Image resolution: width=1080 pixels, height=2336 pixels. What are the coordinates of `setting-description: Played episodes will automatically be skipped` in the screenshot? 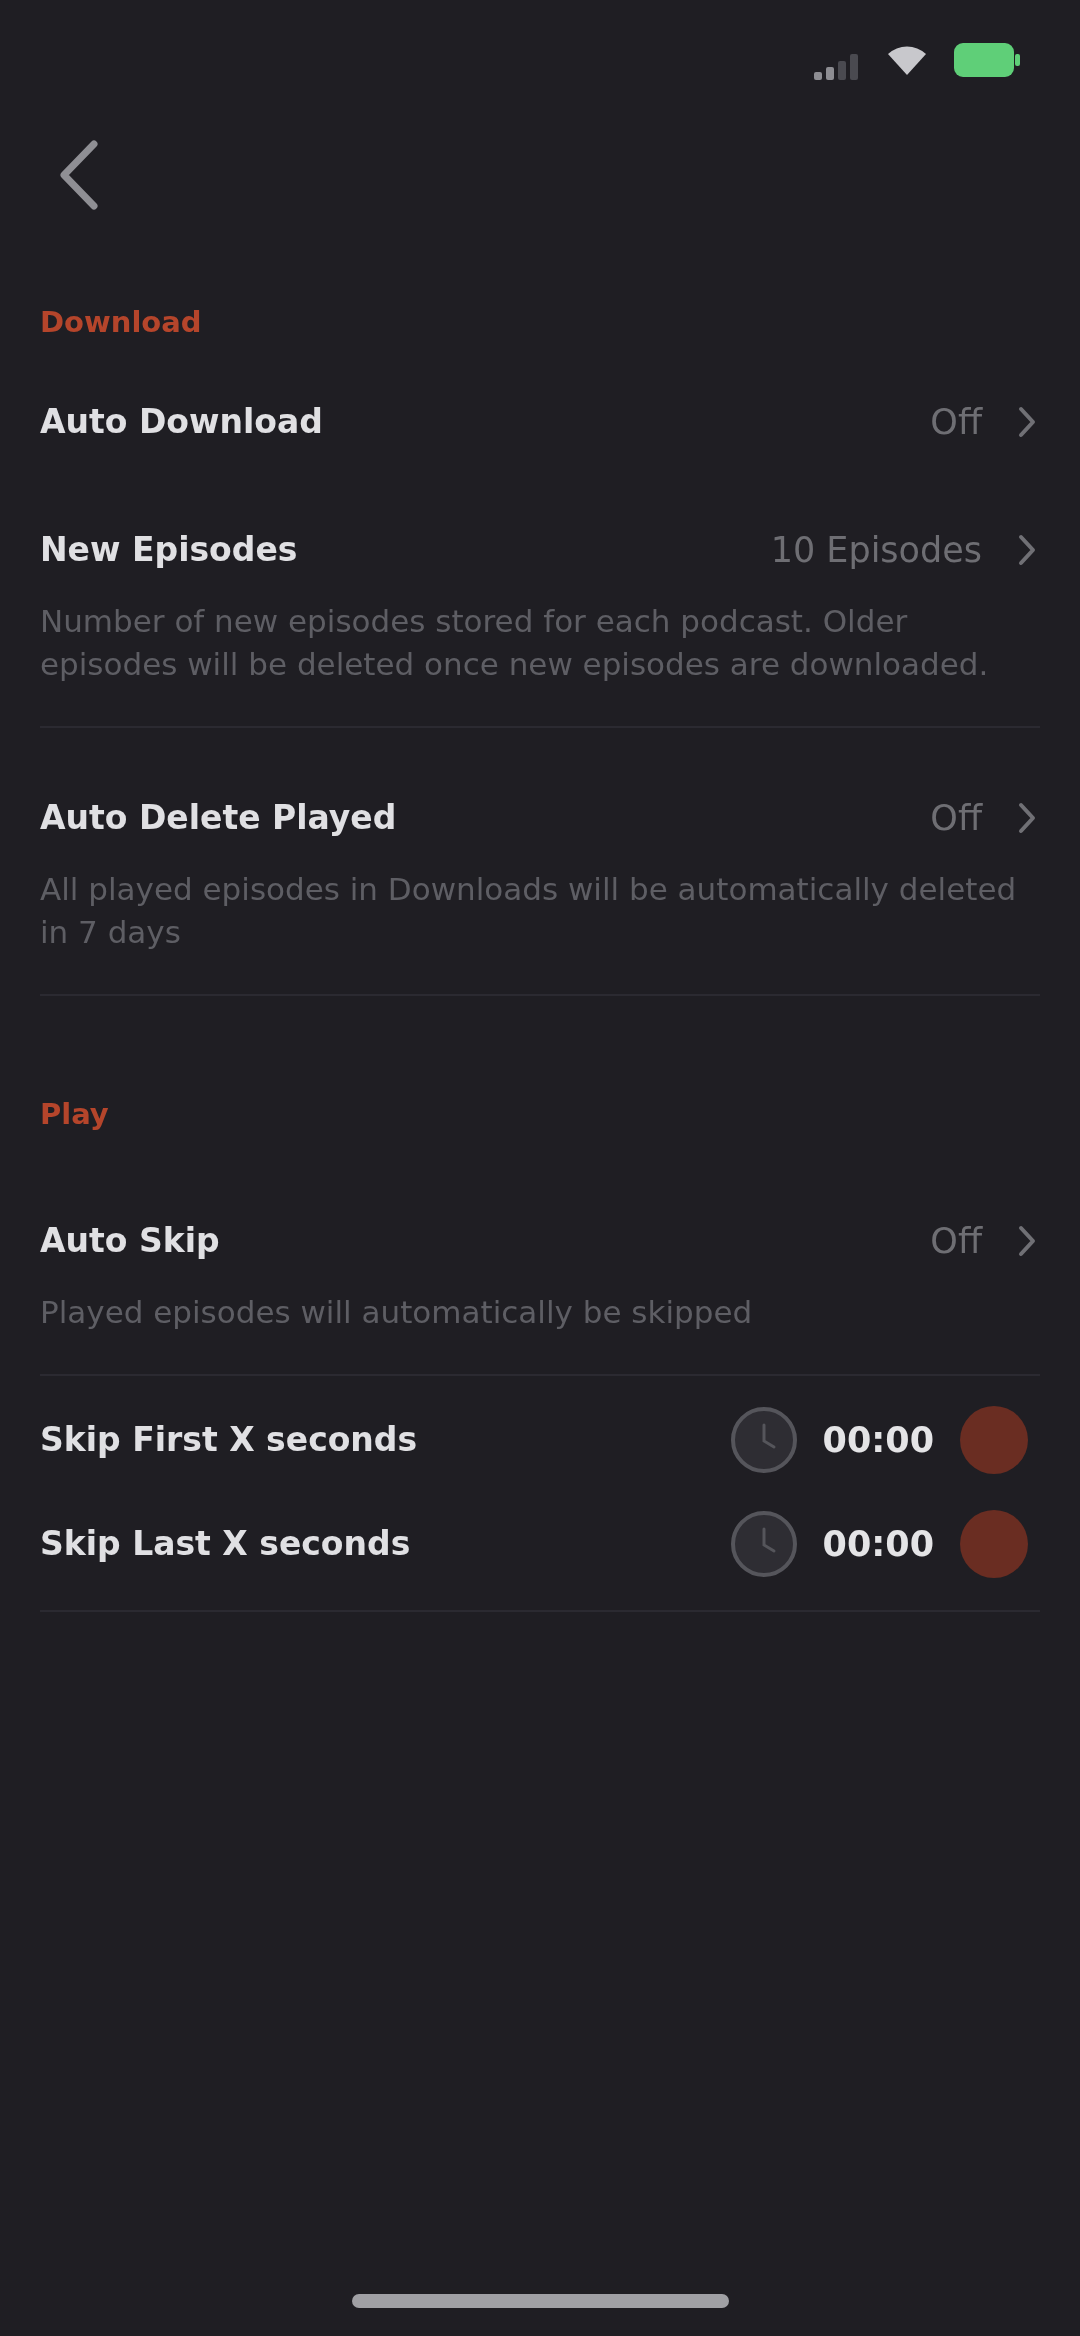 It's located at (397, 1312).